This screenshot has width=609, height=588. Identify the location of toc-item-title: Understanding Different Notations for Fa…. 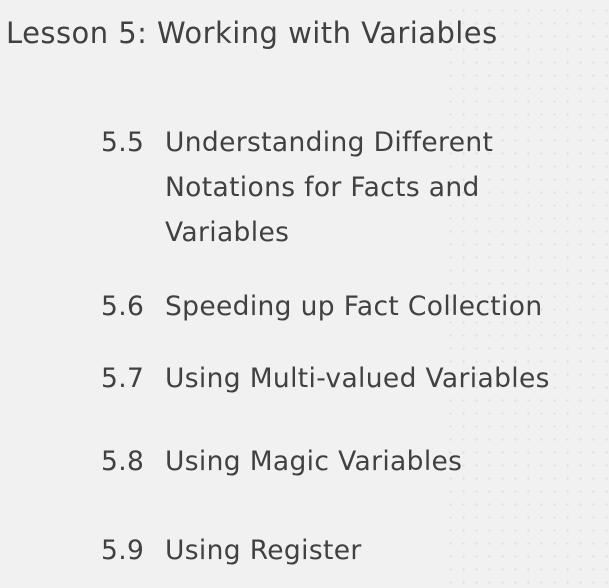
(329, 187).